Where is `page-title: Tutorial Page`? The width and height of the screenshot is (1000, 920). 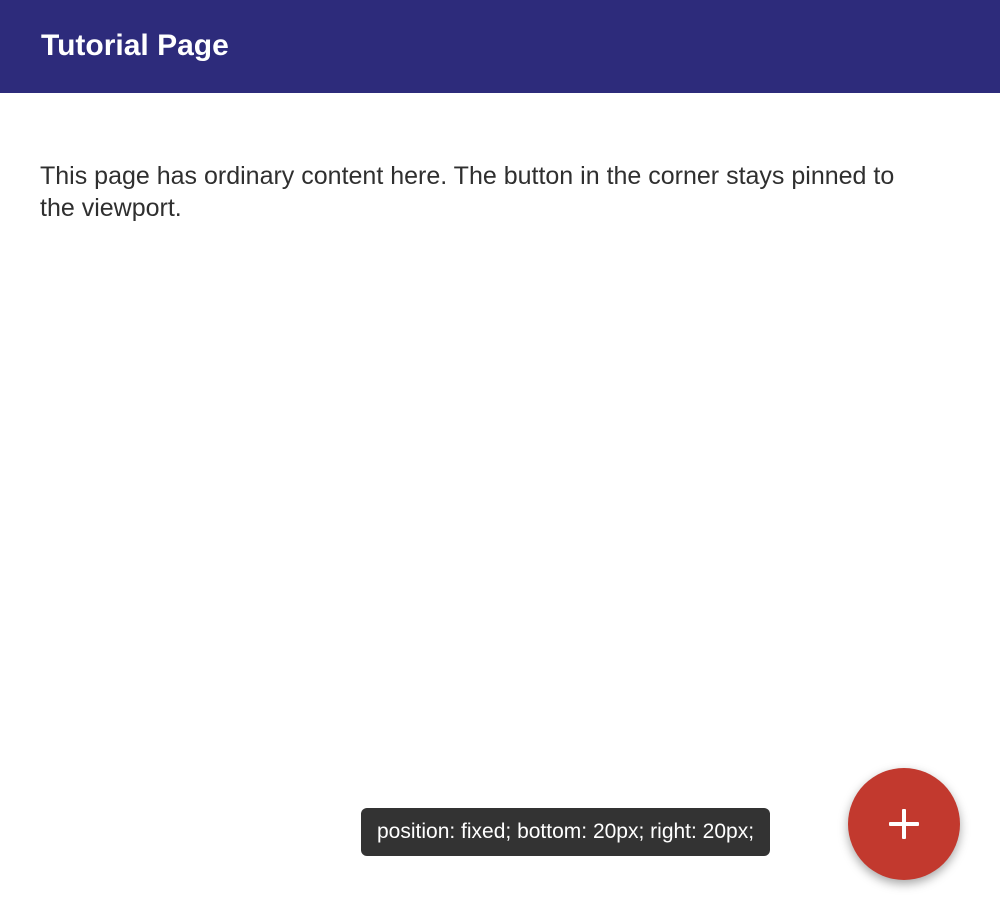 page-title: Tutorial Page is located at coordinates (135, 45).